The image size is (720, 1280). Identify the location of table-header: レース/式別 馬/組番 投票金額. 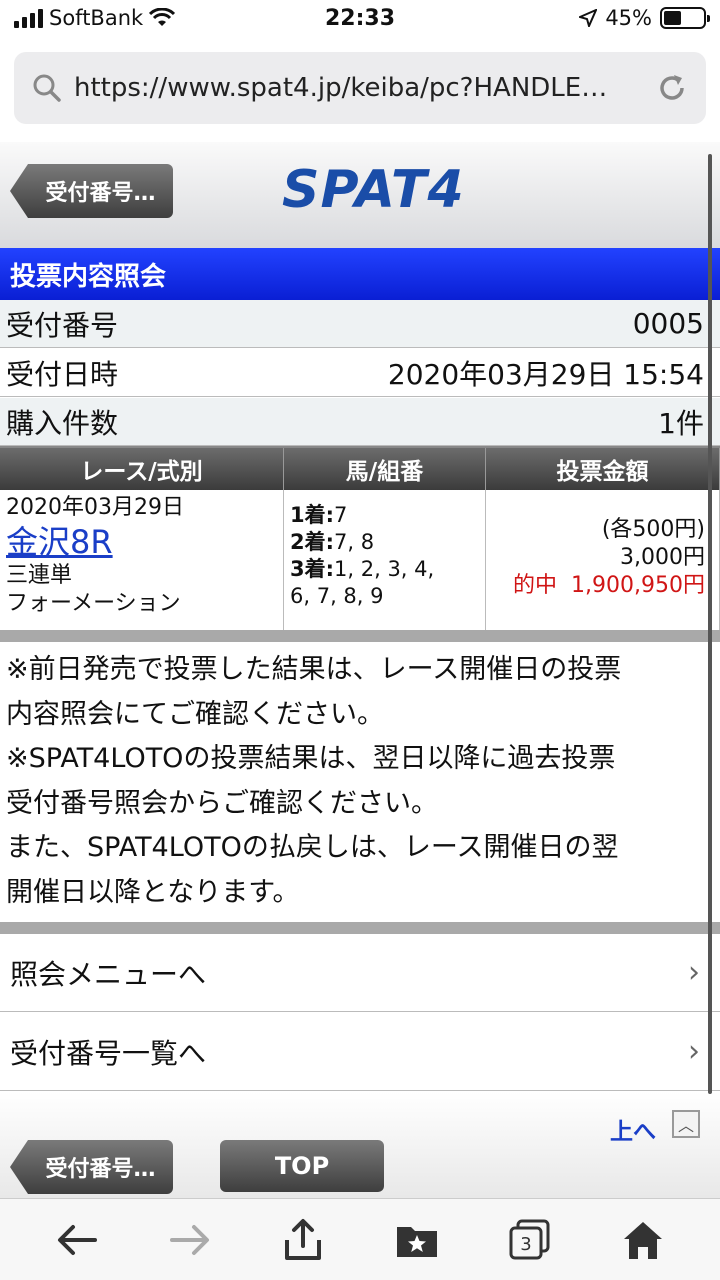
(360, 469).